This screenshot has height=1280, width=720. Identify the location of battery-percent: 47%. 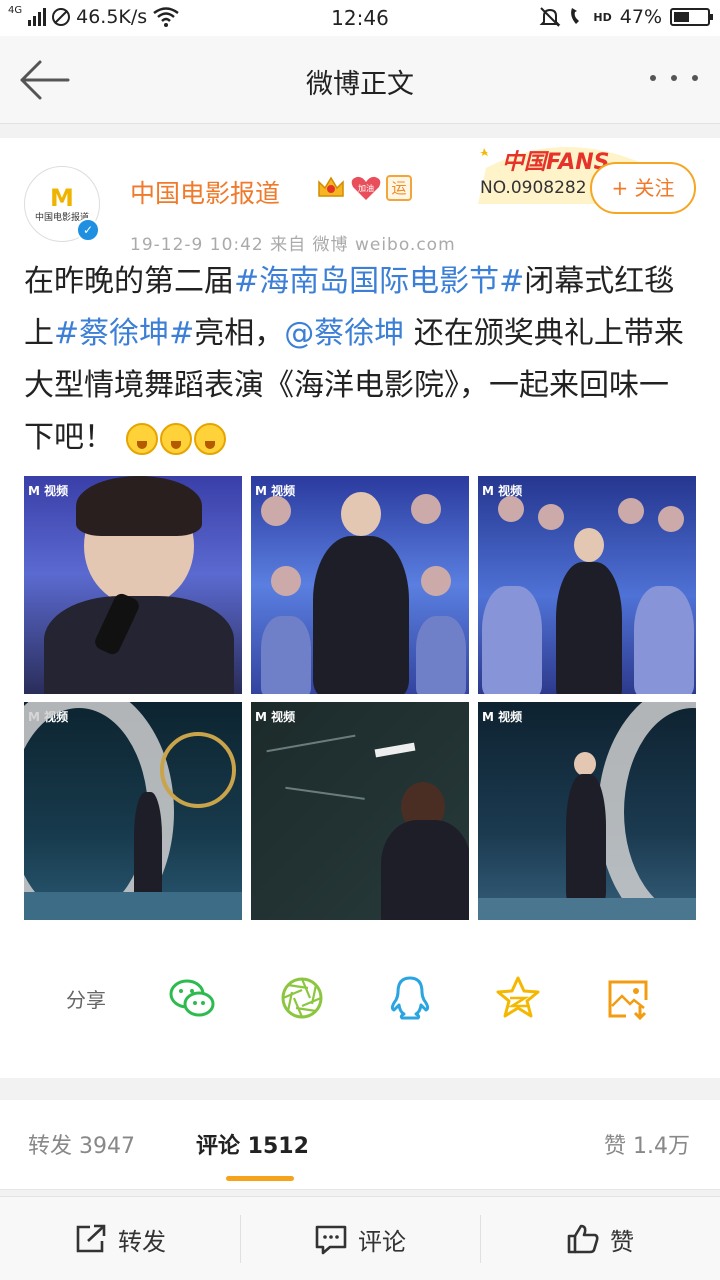
(640, 17).